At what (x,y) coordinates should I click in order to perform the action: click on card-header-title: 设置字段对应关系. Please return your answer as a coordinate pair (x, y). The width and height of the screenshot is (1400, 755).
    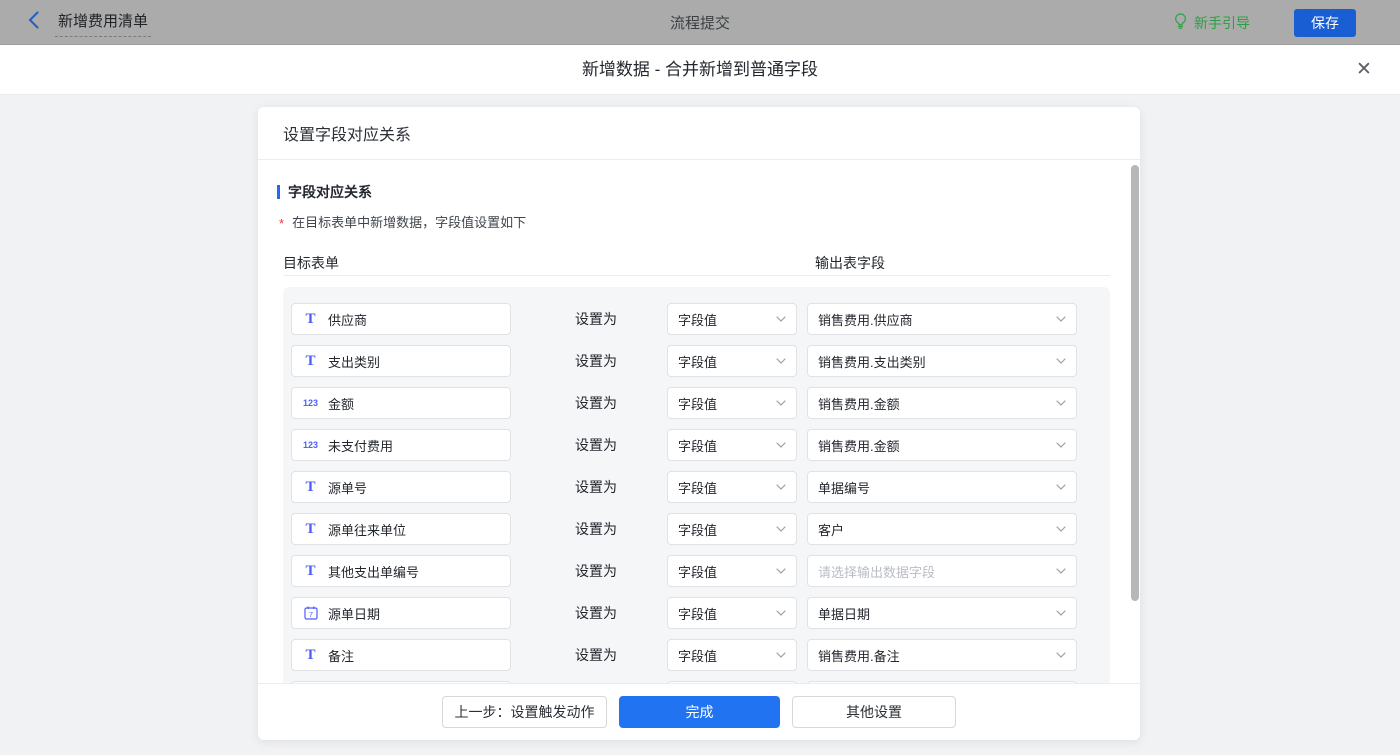
    Looking at the image, I should click on (699, 133).